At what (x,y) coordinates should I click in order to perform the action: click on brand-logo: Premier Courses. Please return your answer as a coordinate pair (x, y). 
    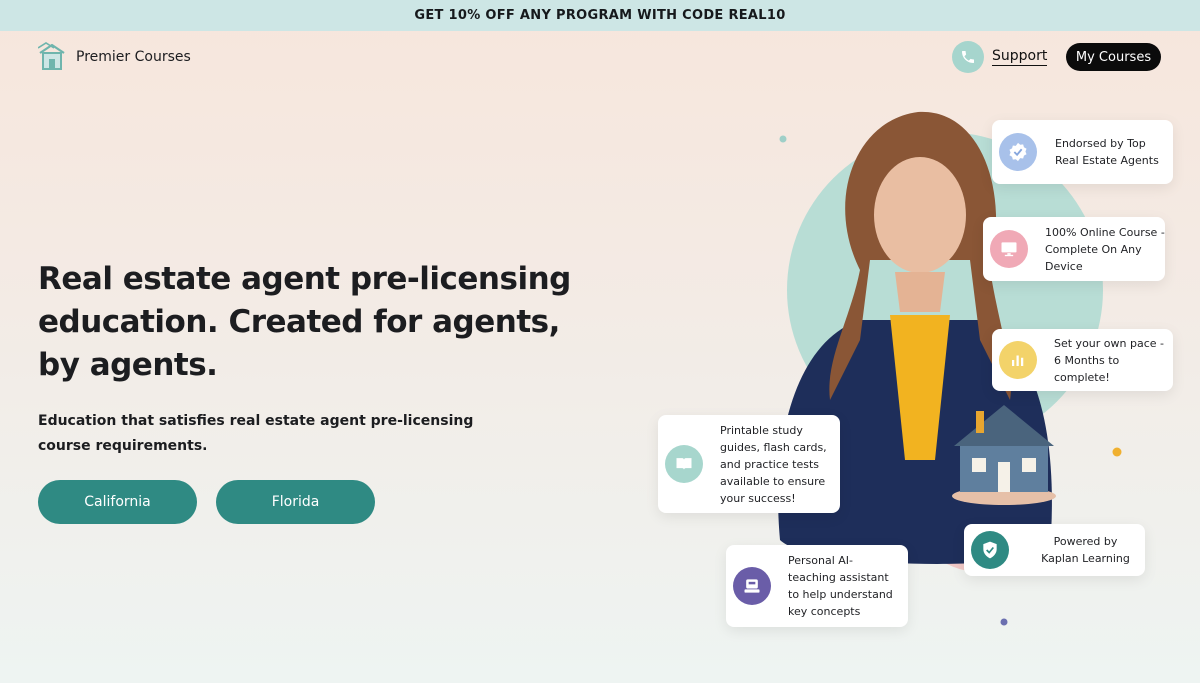
    Looking at the image, I should click on (114, 57).